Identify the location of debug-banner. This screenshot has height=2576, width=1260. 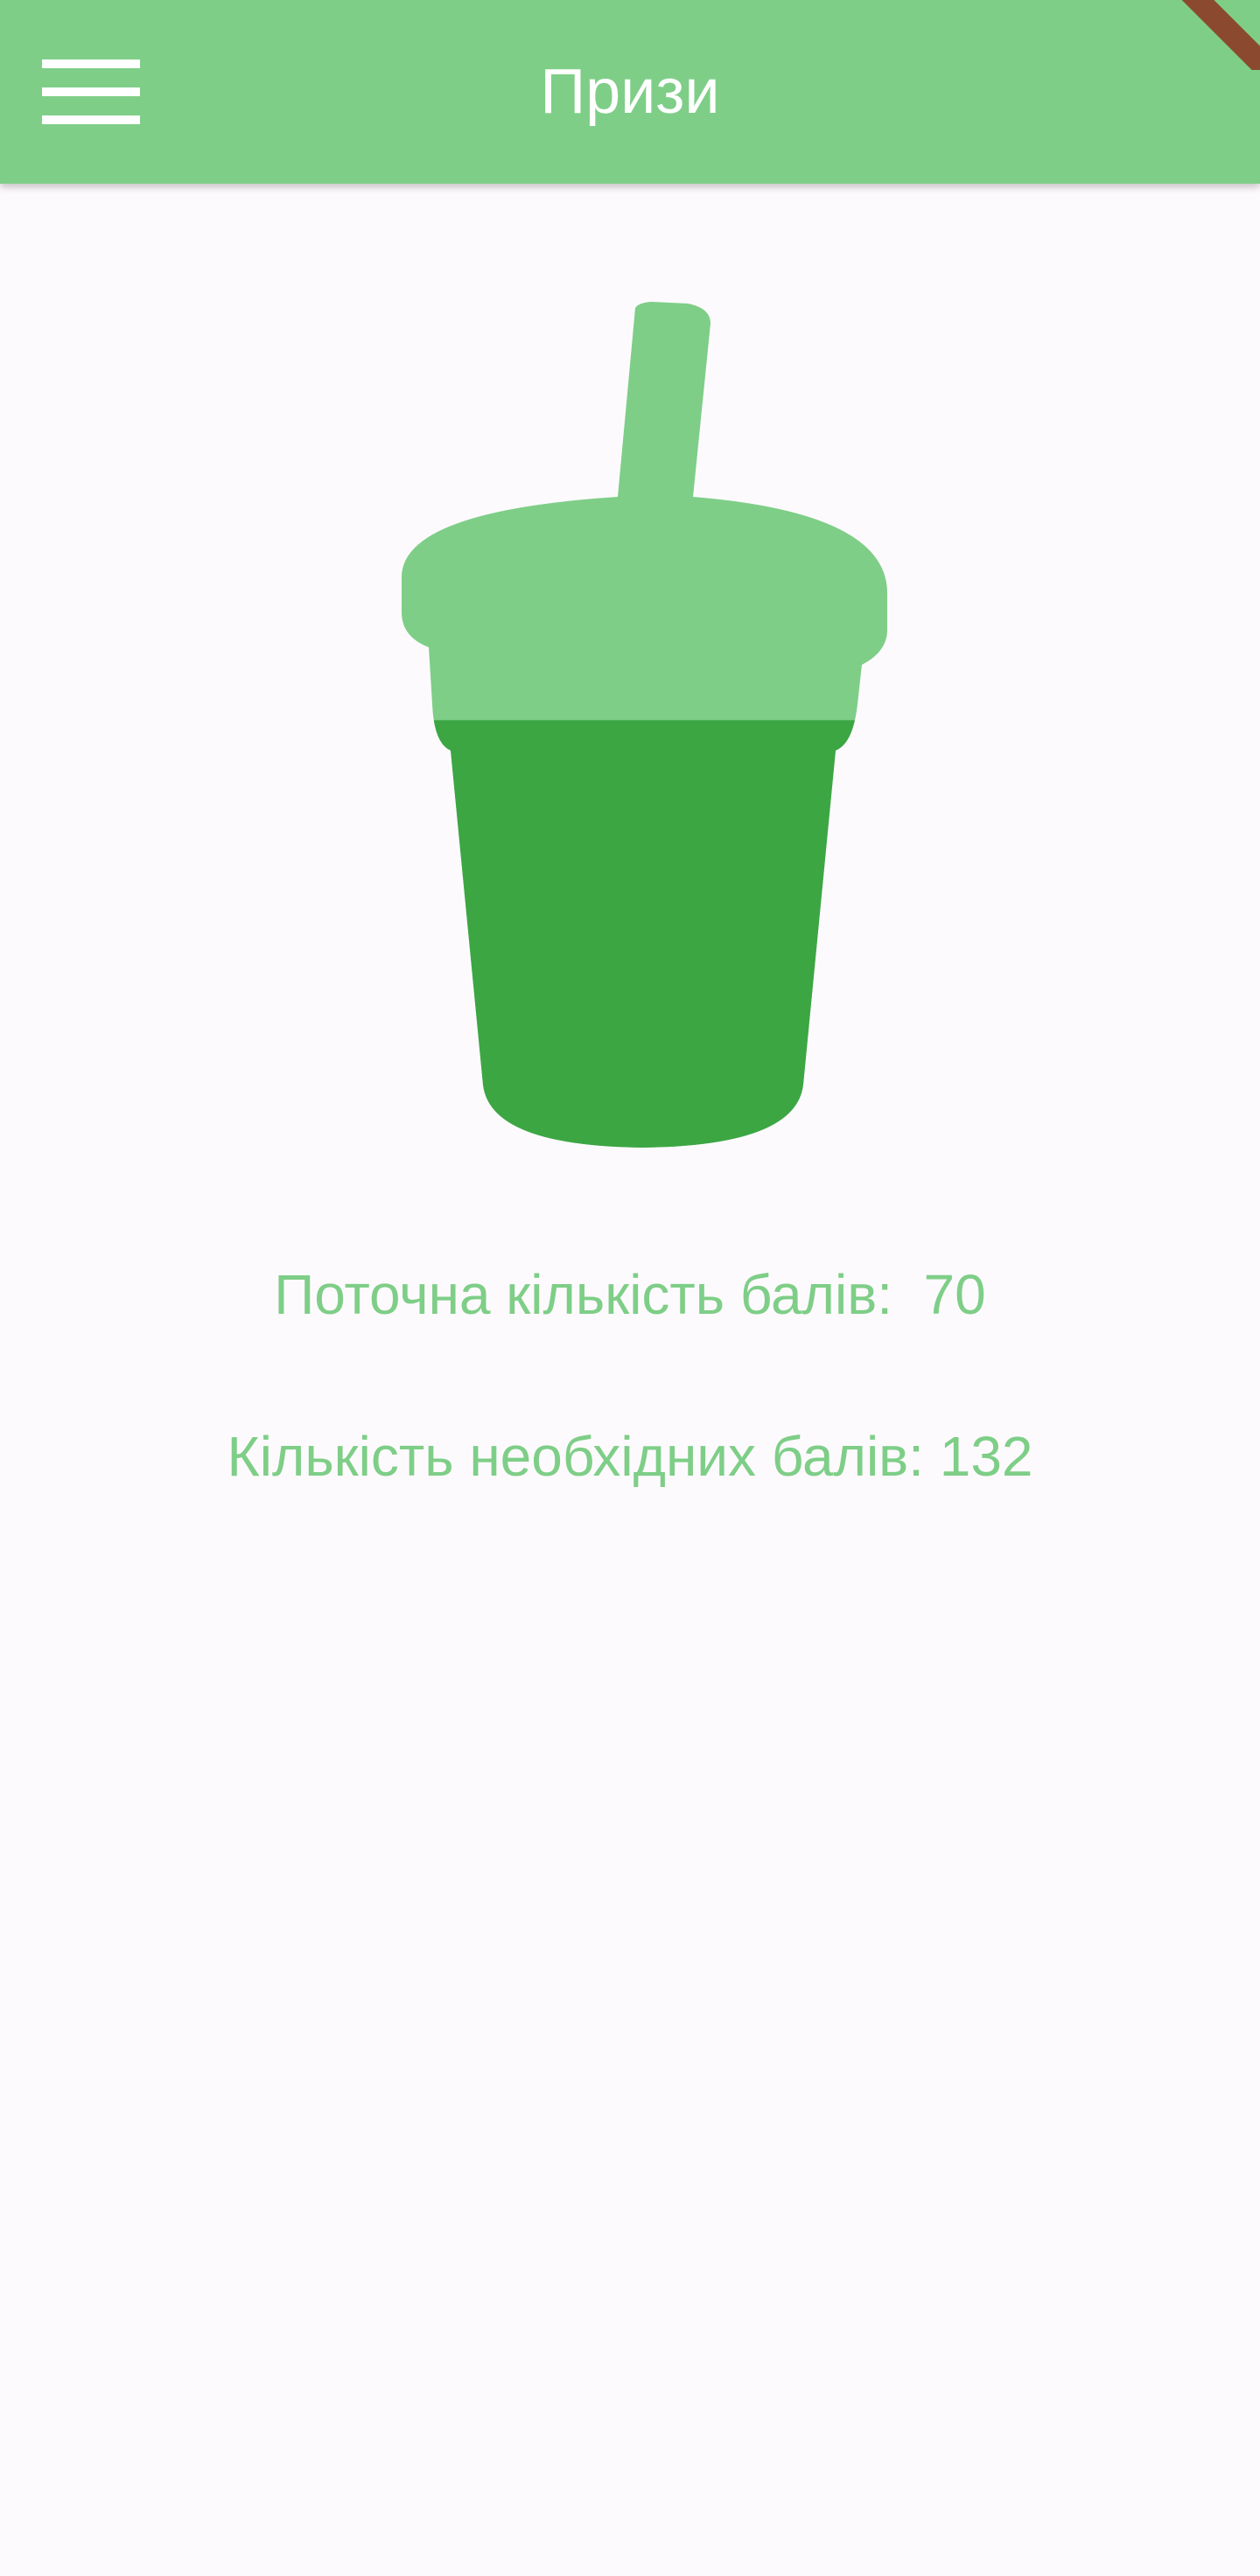
(1212, 35).